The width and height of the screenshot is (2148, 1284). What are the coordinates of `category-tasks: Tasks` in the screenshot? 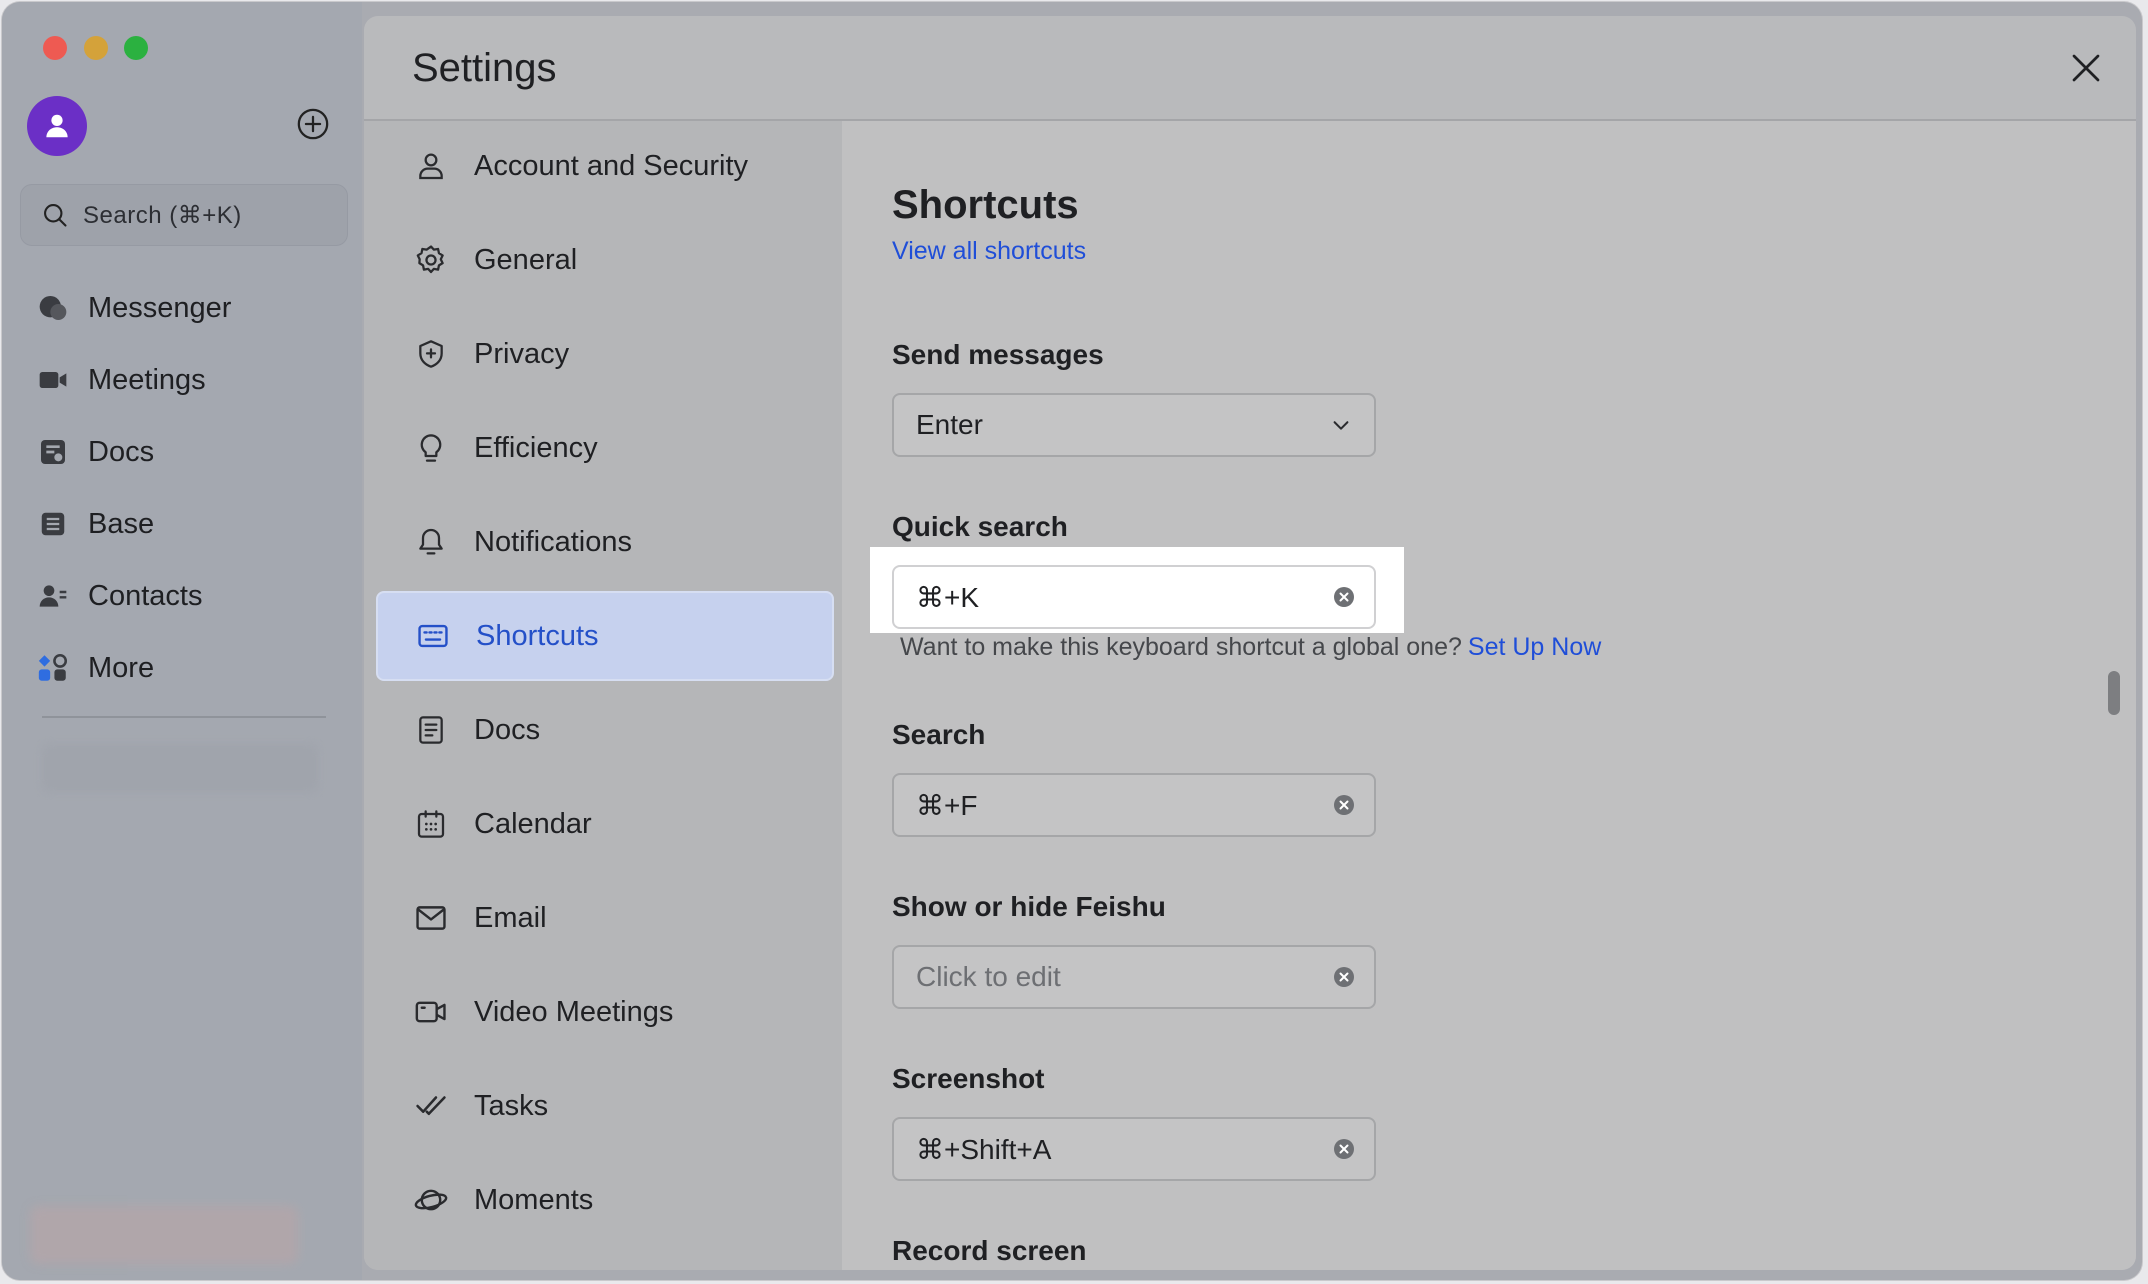 It's located at (605, 1106).